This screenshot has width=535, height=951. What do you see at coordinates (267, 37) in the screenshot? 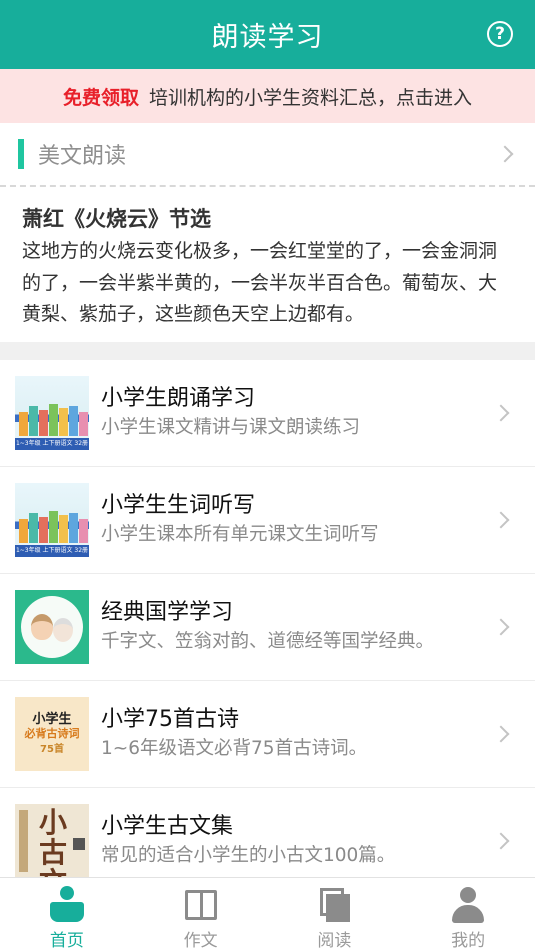
I see `page-title: 朗读学习` at bounding box center [267, 37].